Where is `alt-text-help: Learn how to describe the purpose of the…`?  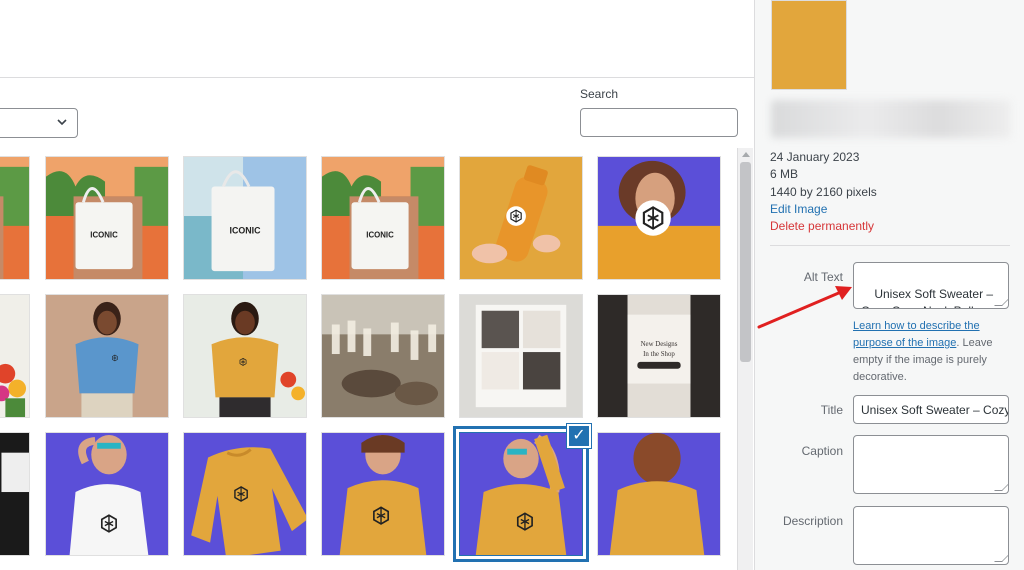 alt-text-help: Learn how to describe the purpose of the… is located at coordinates (933, 352).